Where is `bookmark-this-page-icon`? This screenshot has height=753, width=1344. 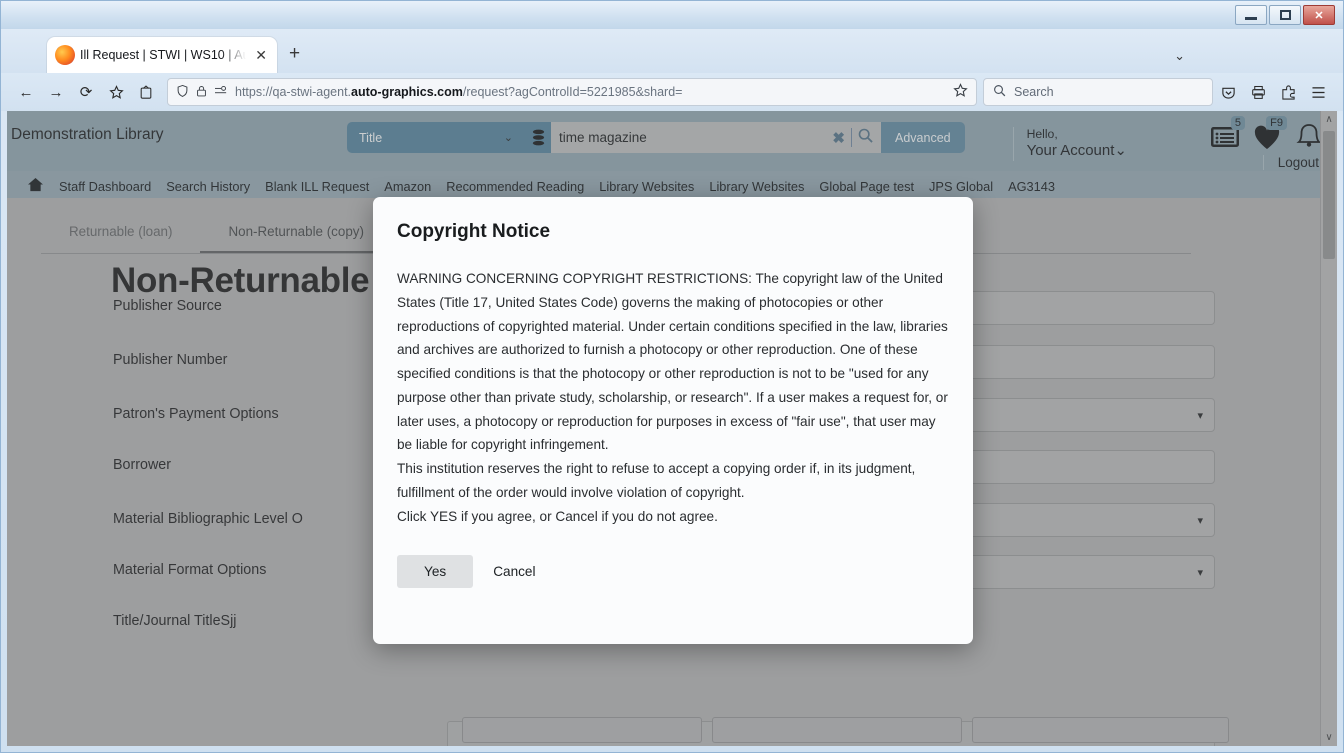
bookmark-this-page-icon is located at coordinates (960, 92).